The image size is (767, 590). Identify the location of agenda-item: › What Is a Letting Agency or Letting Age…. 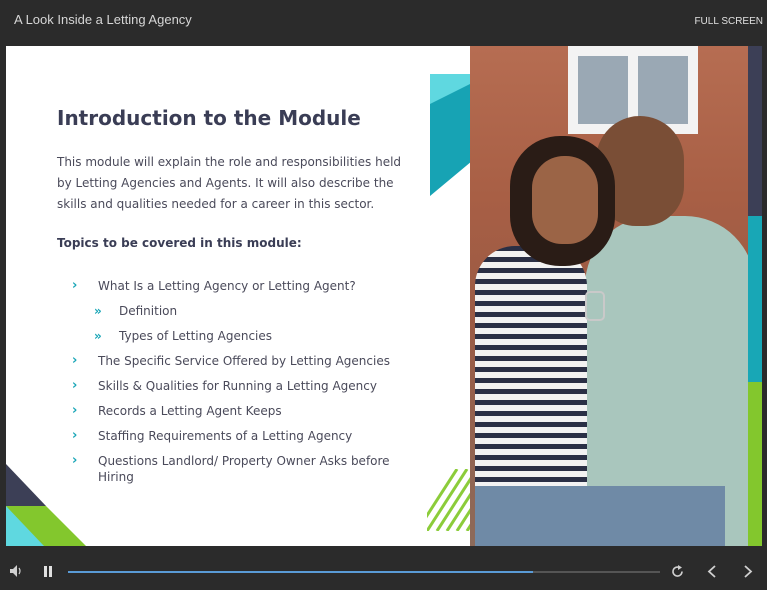
(242, 286).